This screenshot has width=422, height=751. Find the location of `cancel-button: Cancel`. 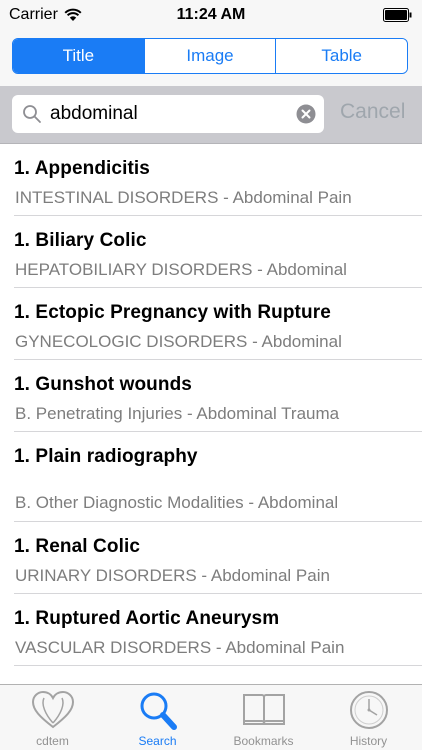

cancel-button: Cancel is located at coordinates (372, 112).